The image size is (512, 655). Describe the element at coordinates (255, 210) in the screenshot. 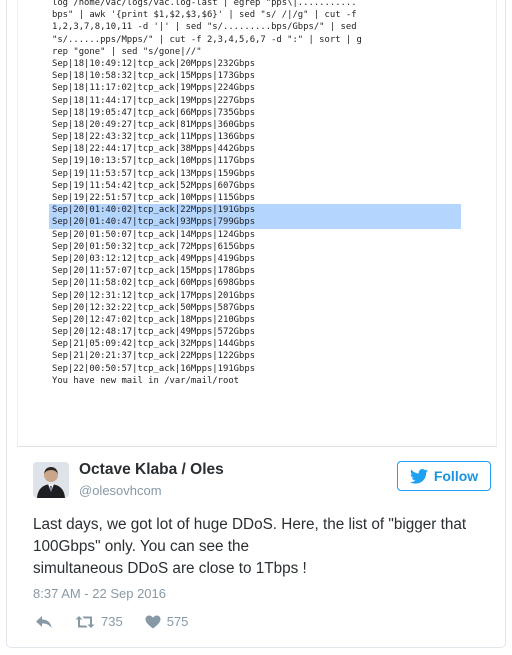

I see `terminal-line-highlighted: Sep|20|01:40:02|tcp_ack|22Mpps|191Gbps` at that location.